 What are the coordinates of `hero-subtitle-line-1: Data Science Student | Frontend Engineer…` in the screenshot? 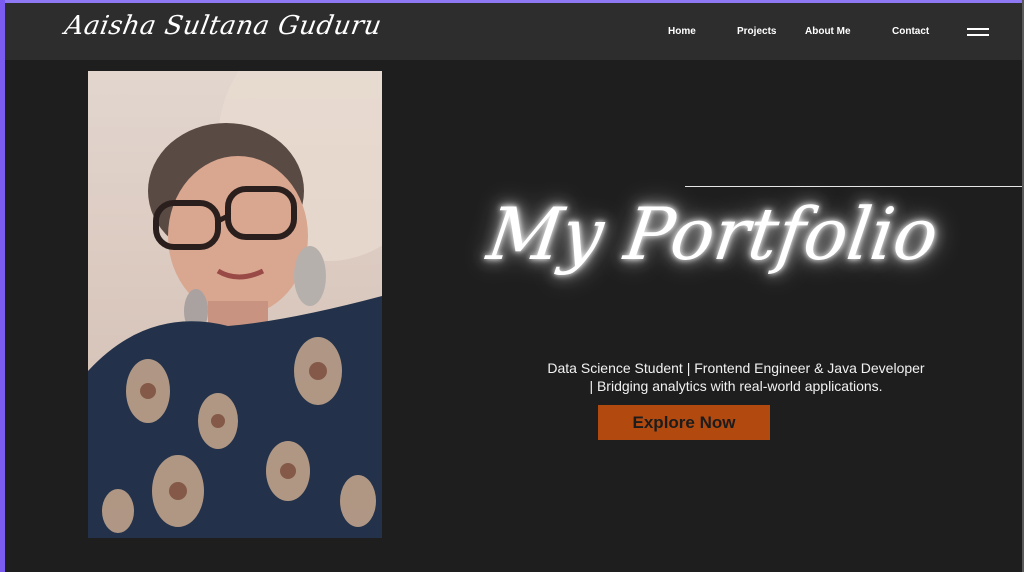 It's located at (736, 368).